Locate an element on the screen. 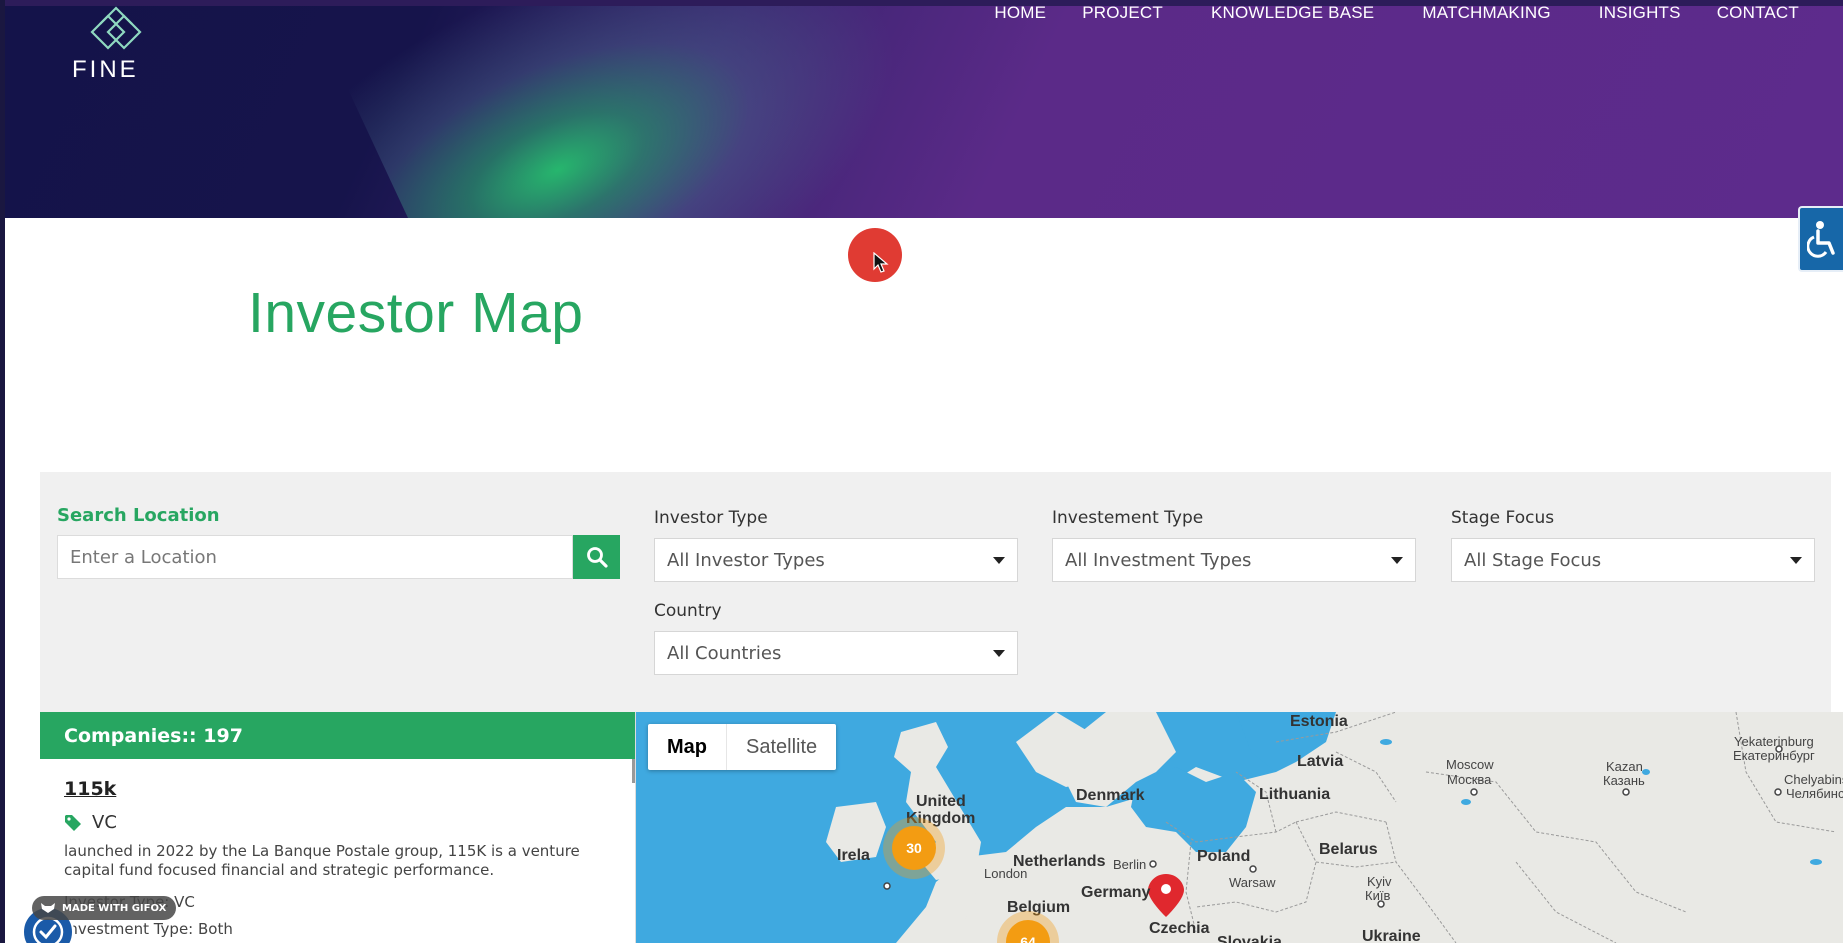  gifox-icon is located at coordinates (48, 908).